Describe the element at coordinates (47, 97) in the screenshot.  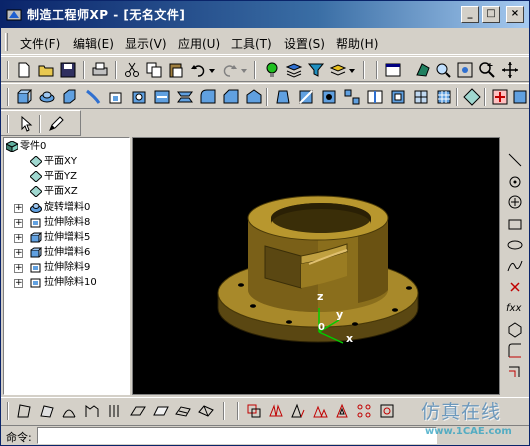
I see `revolve-add-tool-icon` at that location.